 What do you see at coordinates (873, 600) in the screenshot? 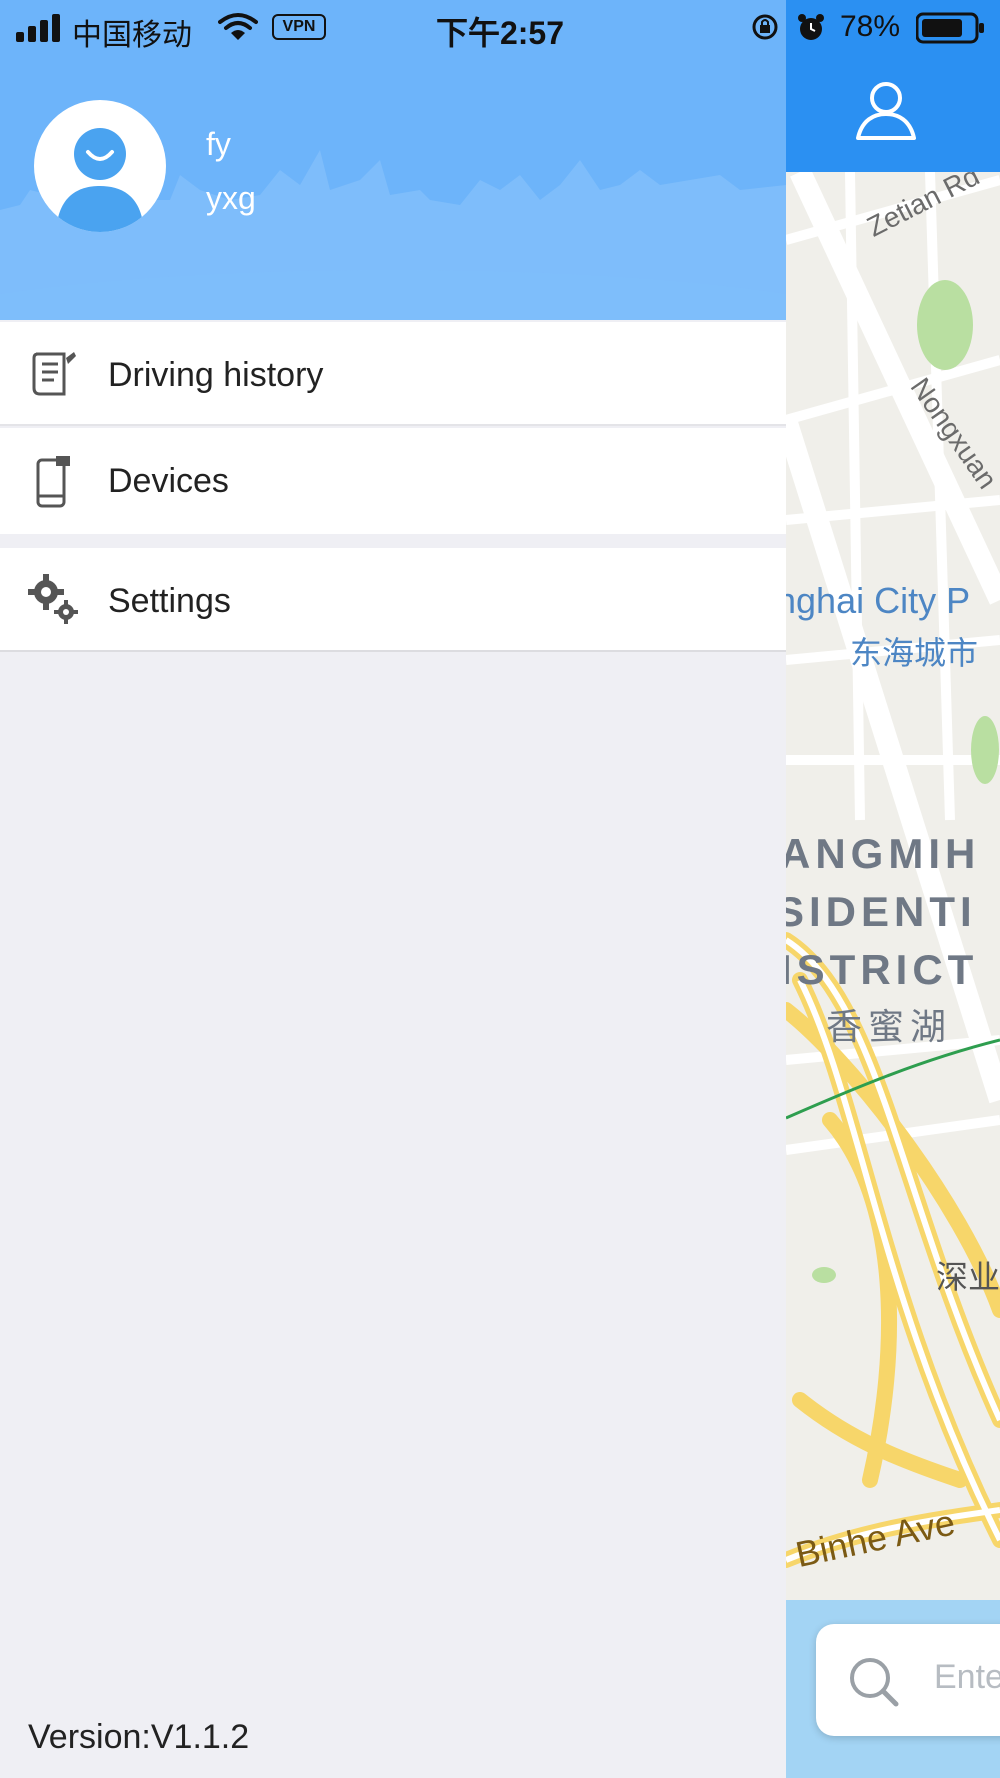
I see `map-label-city-park-en: nghai City P` at bounding box center [873, 600].